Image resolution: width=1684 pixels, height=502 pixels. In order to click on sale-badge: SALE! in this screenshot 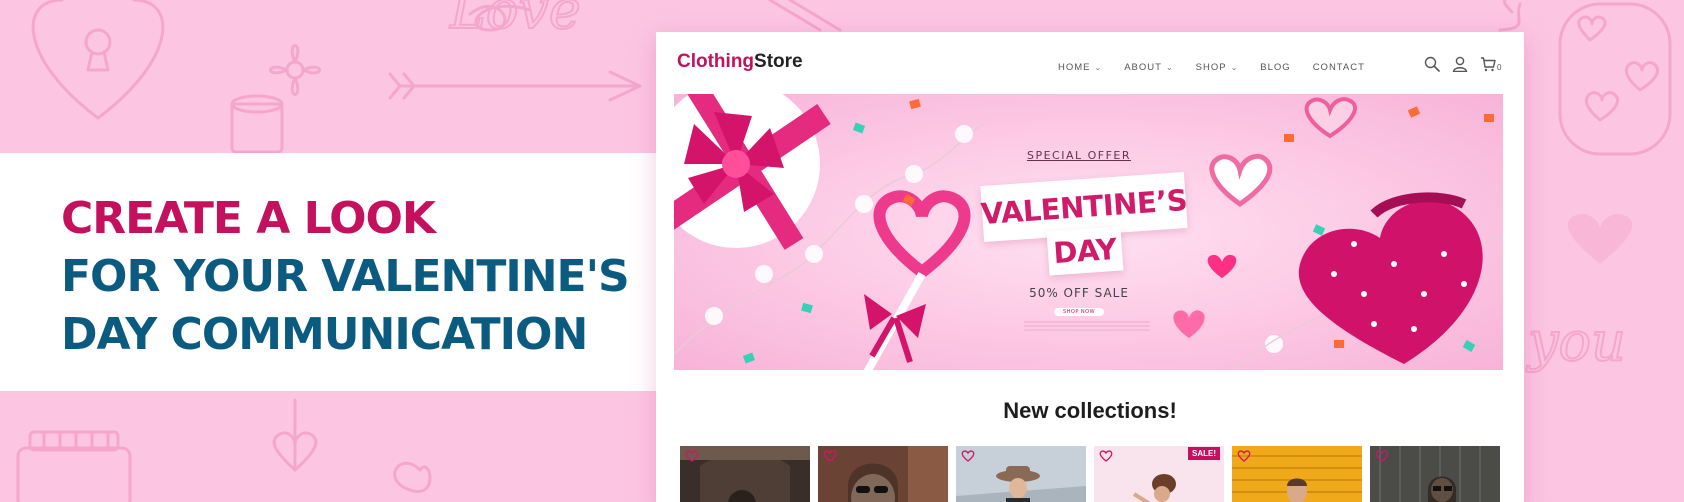, I will do `click(1204, 453)`.